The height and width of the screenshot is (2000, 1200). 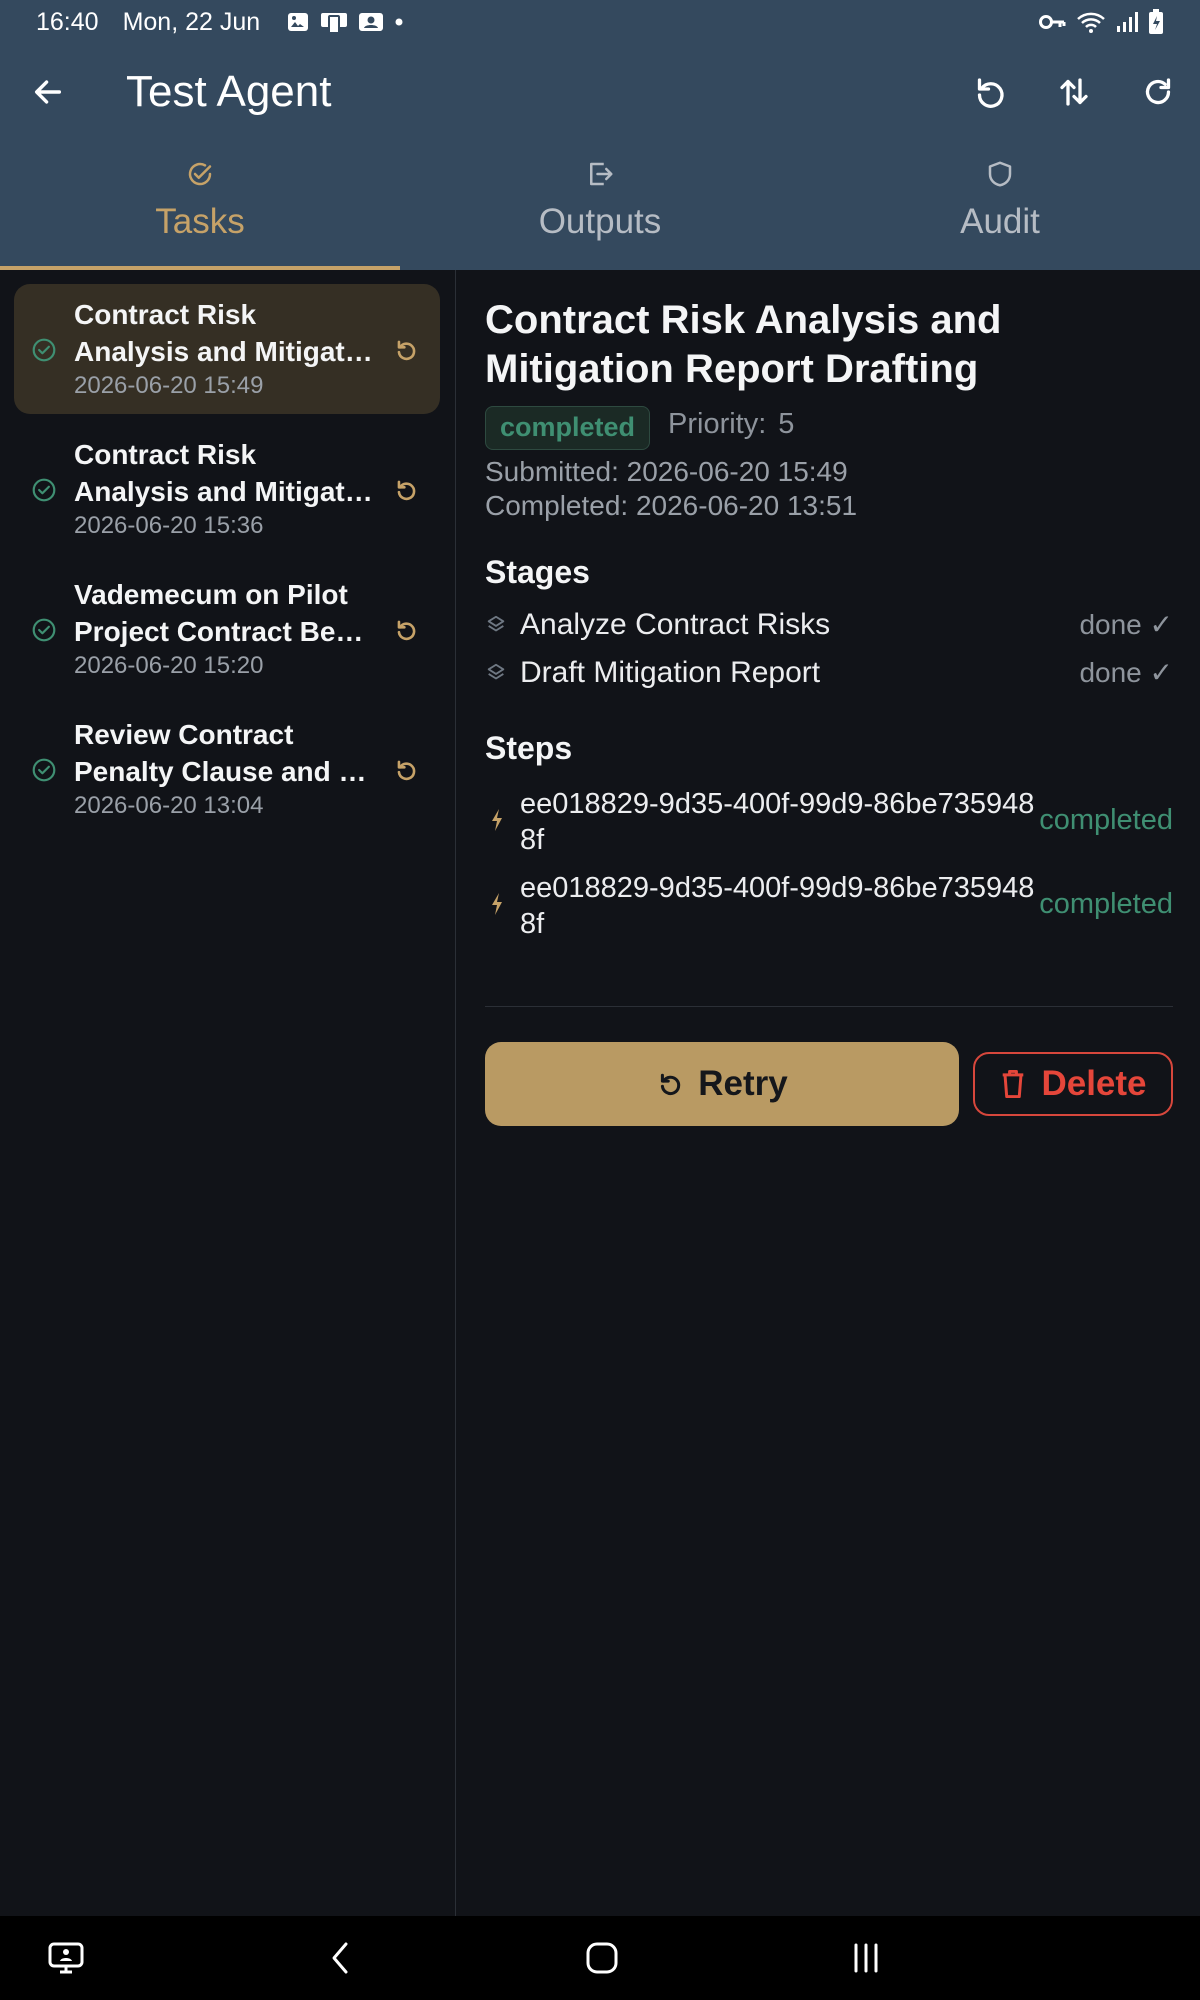 I want to click on vpn-key-icon, so click(x=1052, y=22).